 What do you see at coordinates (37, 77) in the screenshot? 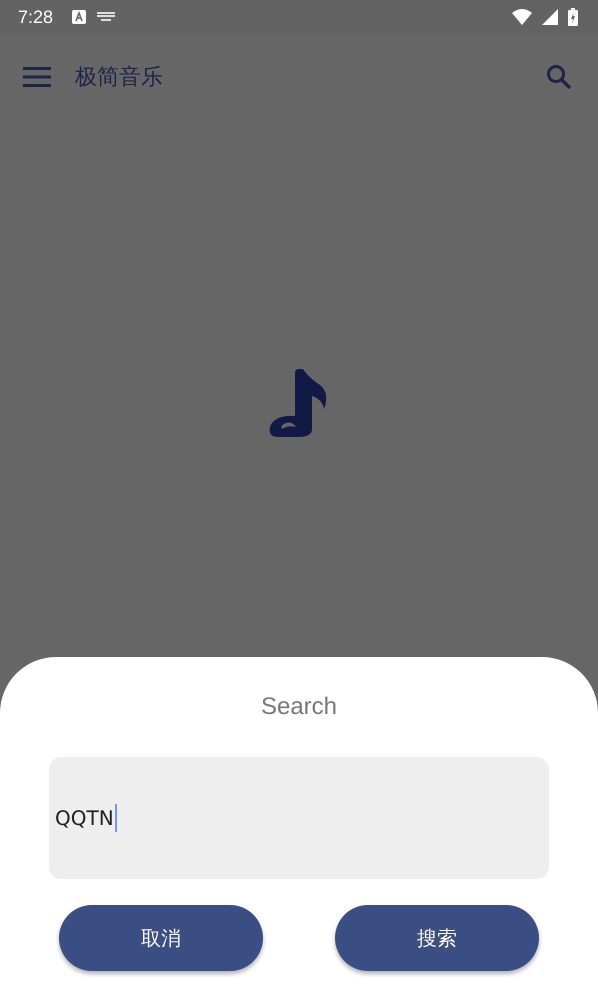
I see `menu-icon` at bounding box center [37, 77].